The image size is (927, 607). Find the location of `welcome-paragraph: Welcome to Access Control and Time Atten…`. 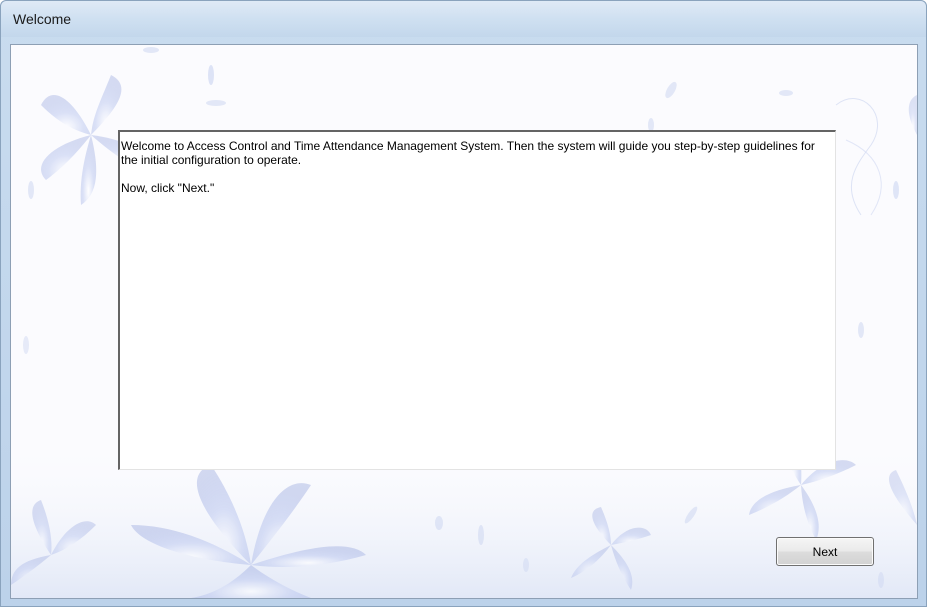

welcome-paragraph: Welcome to Access Control and Time Atten… is located at coordinates (468, 153).